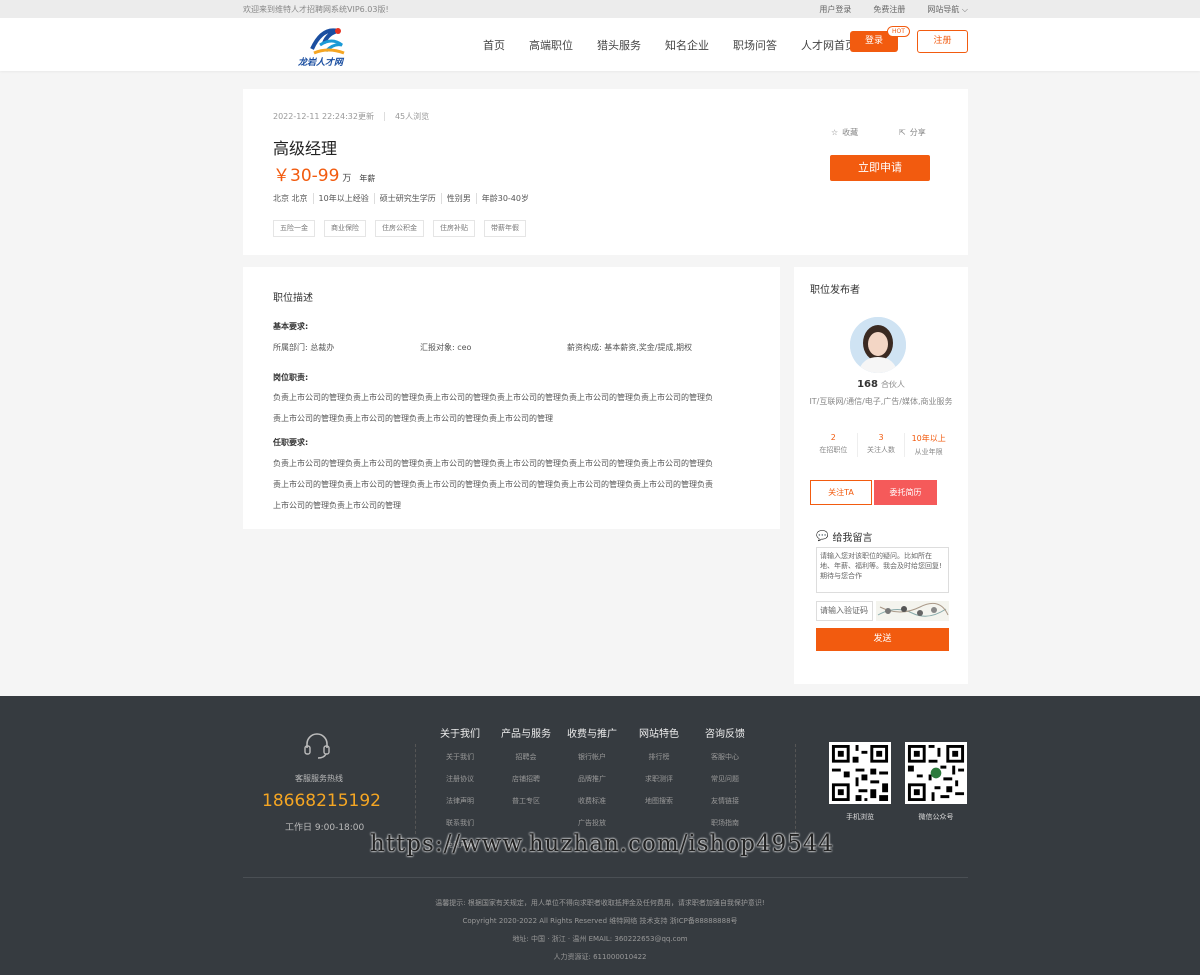 This screenshot has height=975, width=1200. I want to click on share-label: 分享, so click(917, 132).